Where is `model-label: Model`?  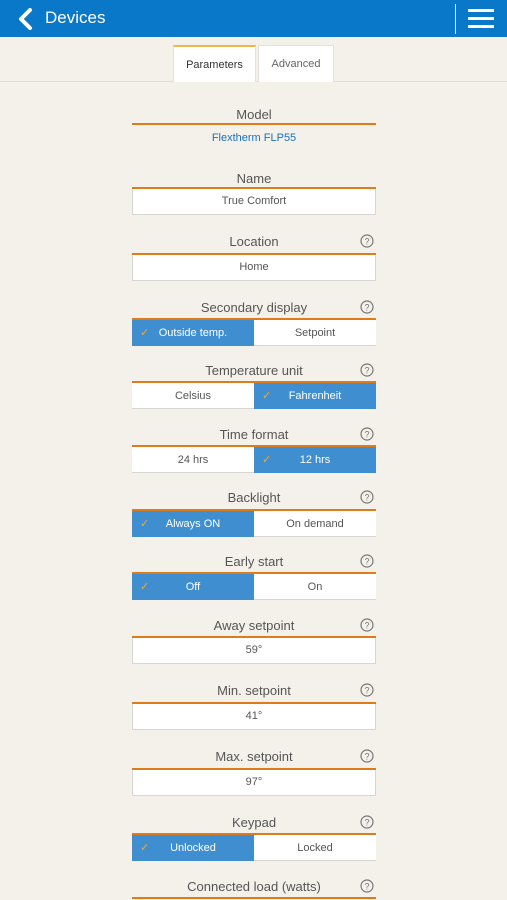
model-label: Model is located at coordinates (254, 114).